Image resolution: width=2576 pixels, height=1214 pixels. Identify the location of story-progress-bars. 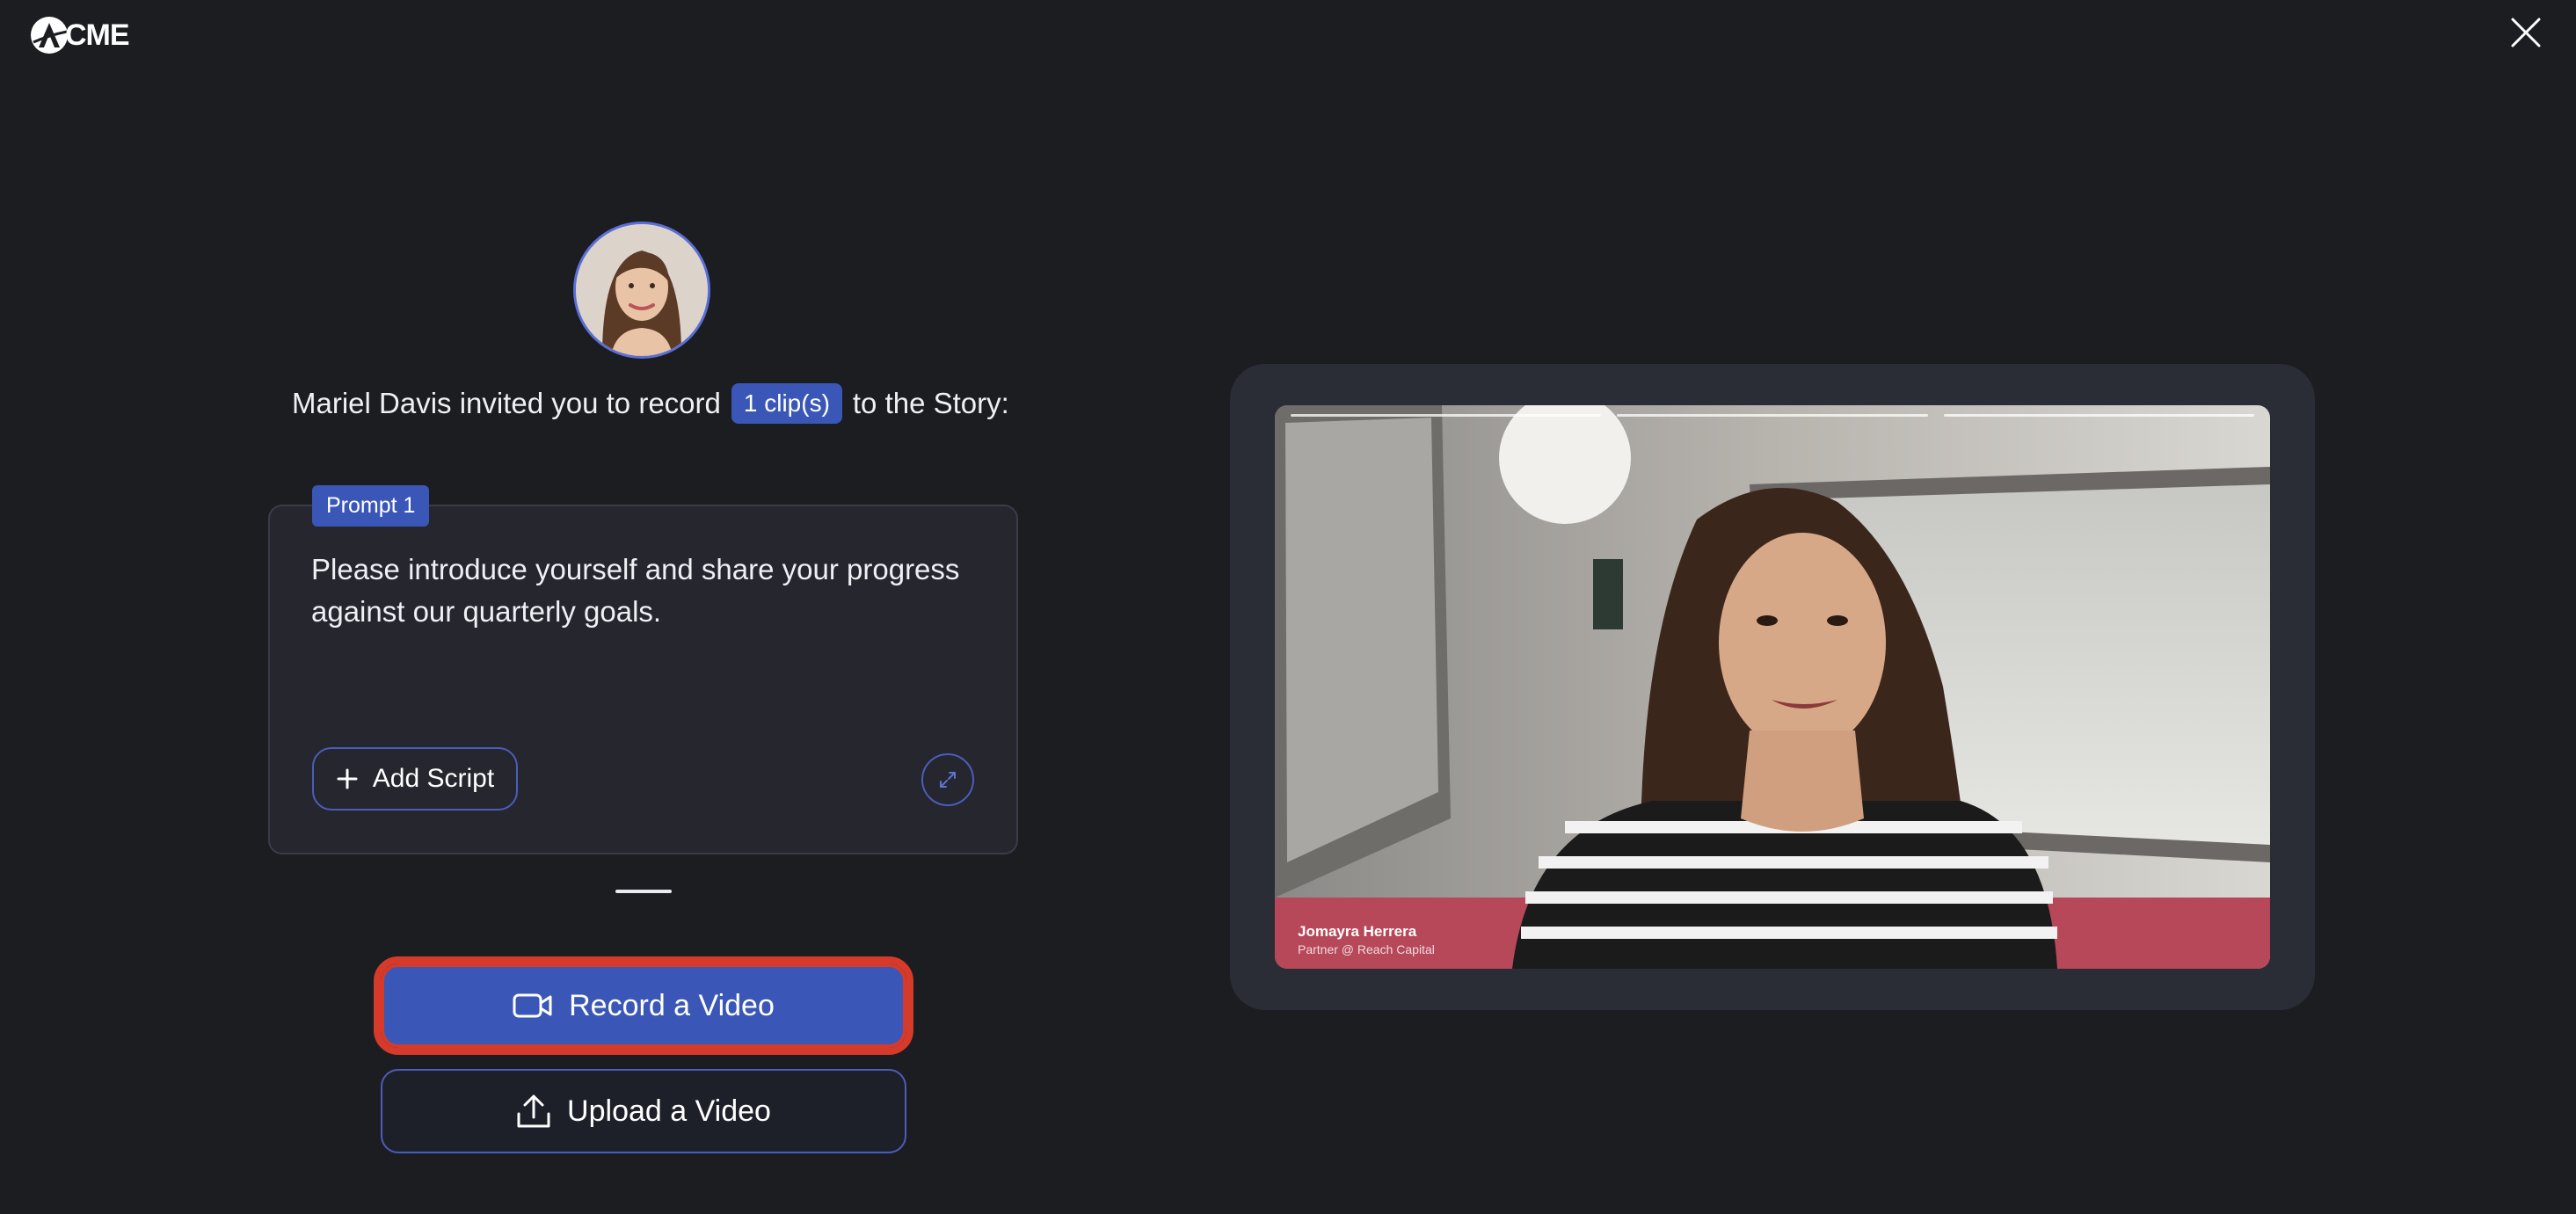
(1772, 415).